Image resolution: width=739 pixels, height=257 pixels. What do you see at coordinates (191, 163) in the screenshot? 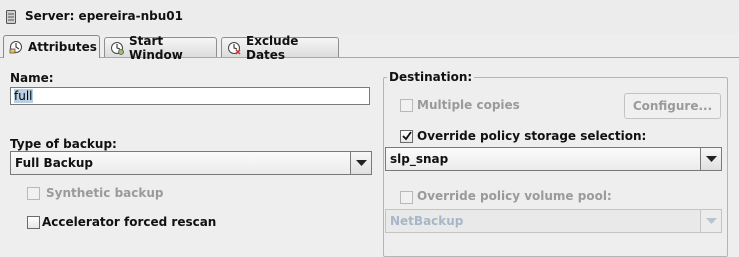
I see `backup-type-select: Full Backup` at bounding box center [191, 163].